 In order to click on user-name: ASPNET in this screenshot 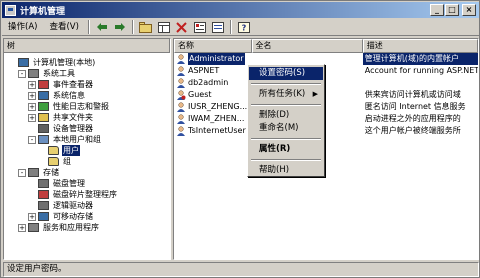, I will do `click(204, 70)`.